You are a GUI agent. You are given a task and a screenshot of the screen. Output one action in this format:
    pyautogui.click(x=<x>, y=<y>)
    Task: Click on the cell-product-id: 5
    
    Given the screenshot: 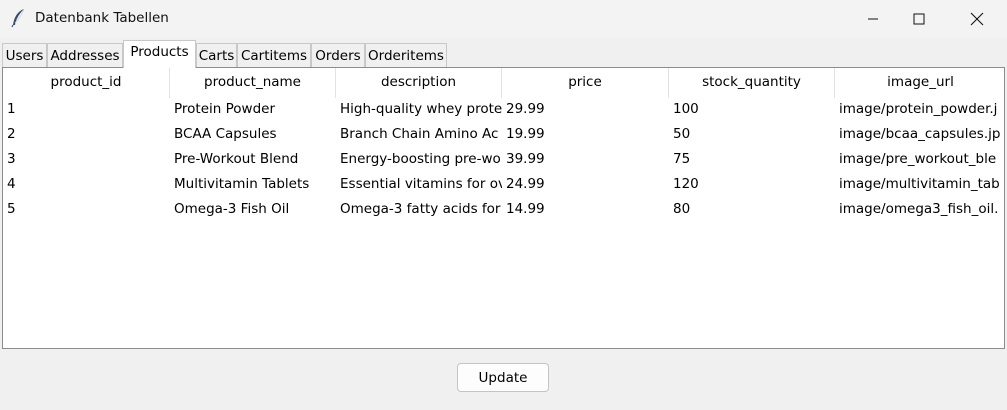 What is the action you would take?
    pyautogui.click(x=11, y=209)
    